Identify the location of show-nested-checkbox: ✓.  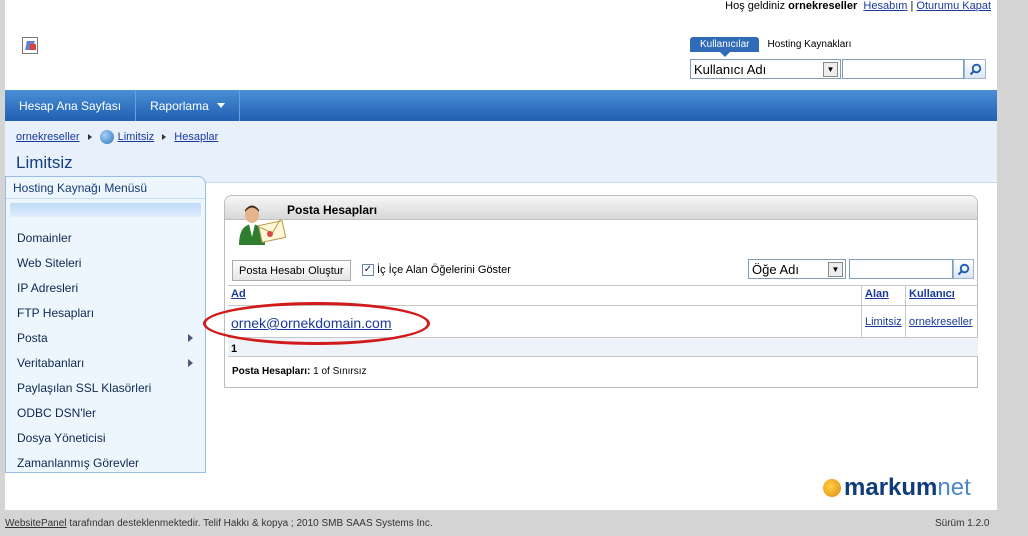
(368, 270).